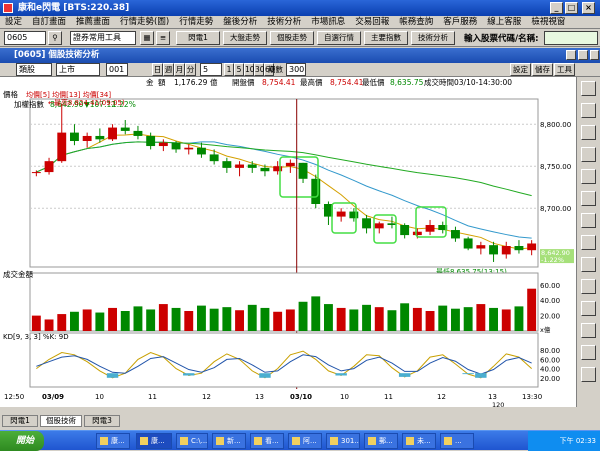 This screenshot has width=600, height=451. Describe the element at coordinates (564, 69) in the screenshot. I see `option-right-button-2: 工具` at that location.